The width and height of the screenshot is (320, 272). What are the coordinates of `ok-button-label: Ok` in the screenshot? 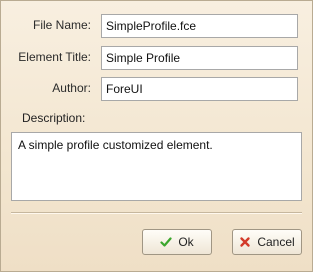 It's located at (186, 242).